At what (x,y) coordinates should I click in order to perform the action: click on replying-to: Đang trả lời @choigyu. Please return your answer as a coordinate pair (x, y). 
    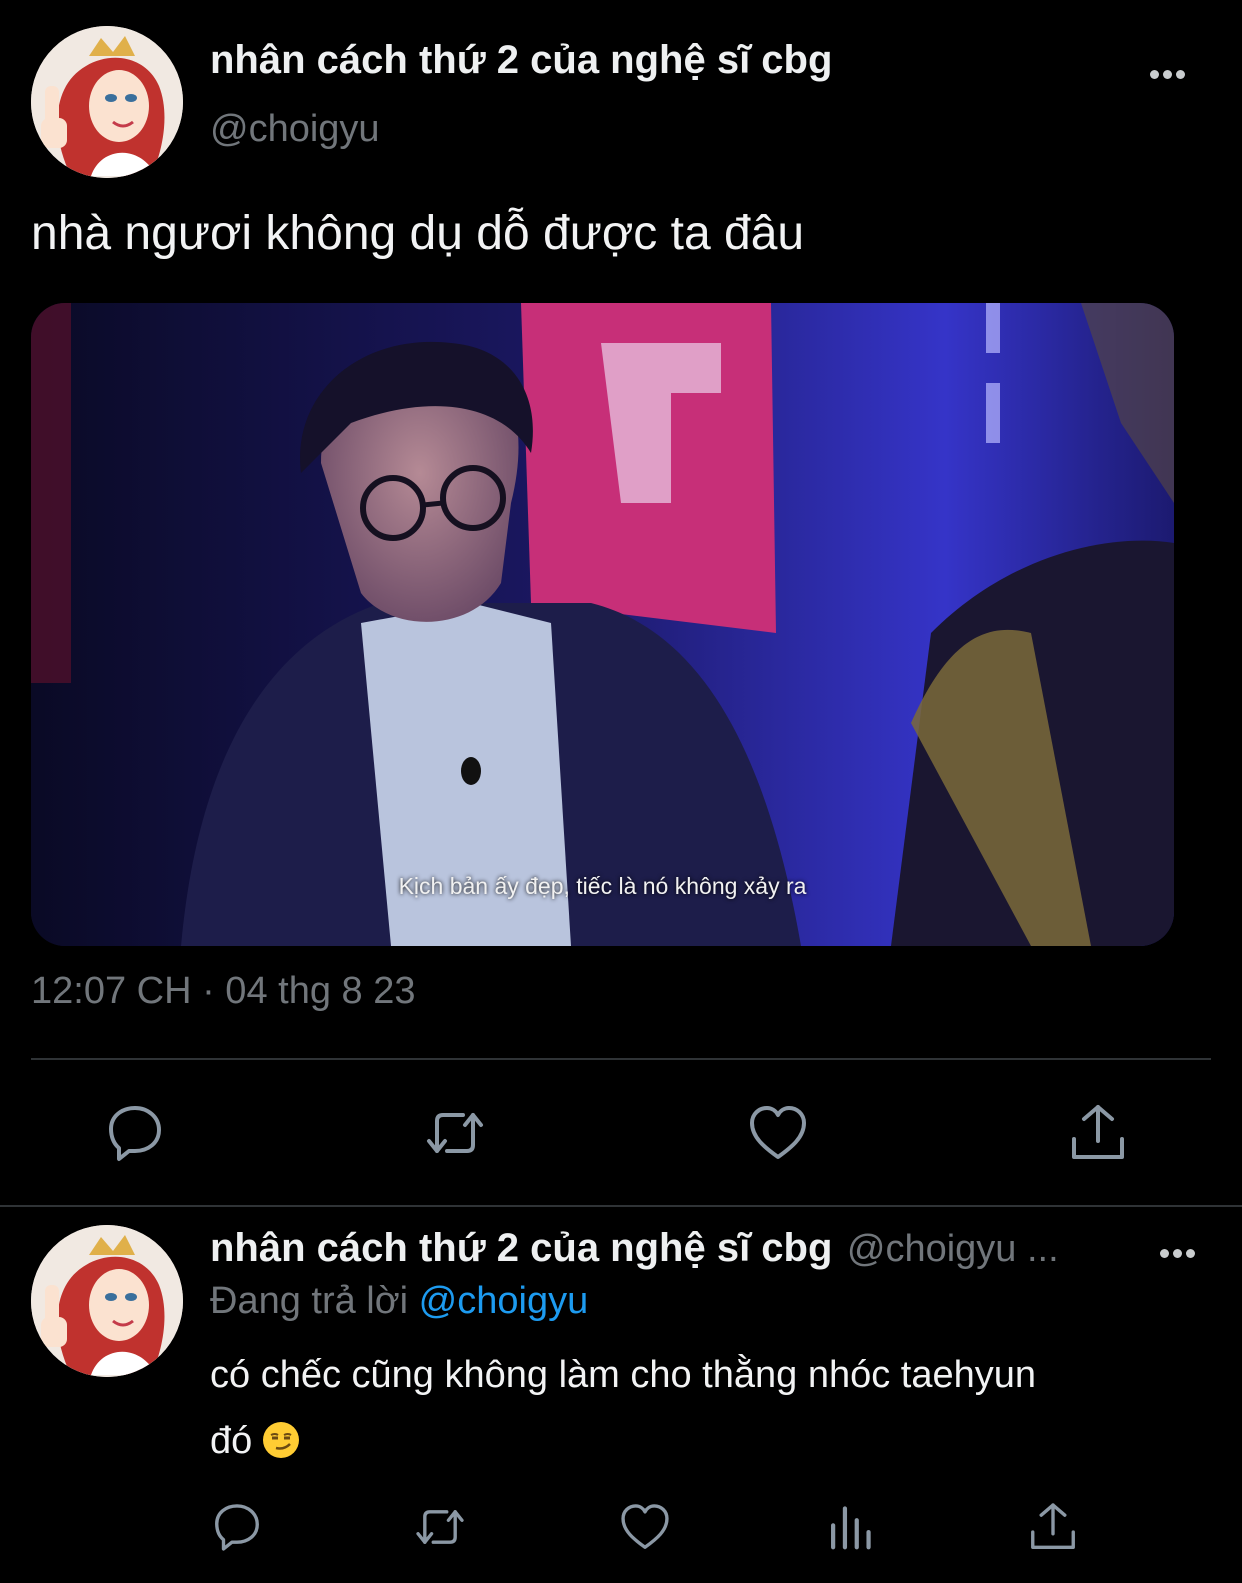
    Looking at the image, I should click on (399, 1301).